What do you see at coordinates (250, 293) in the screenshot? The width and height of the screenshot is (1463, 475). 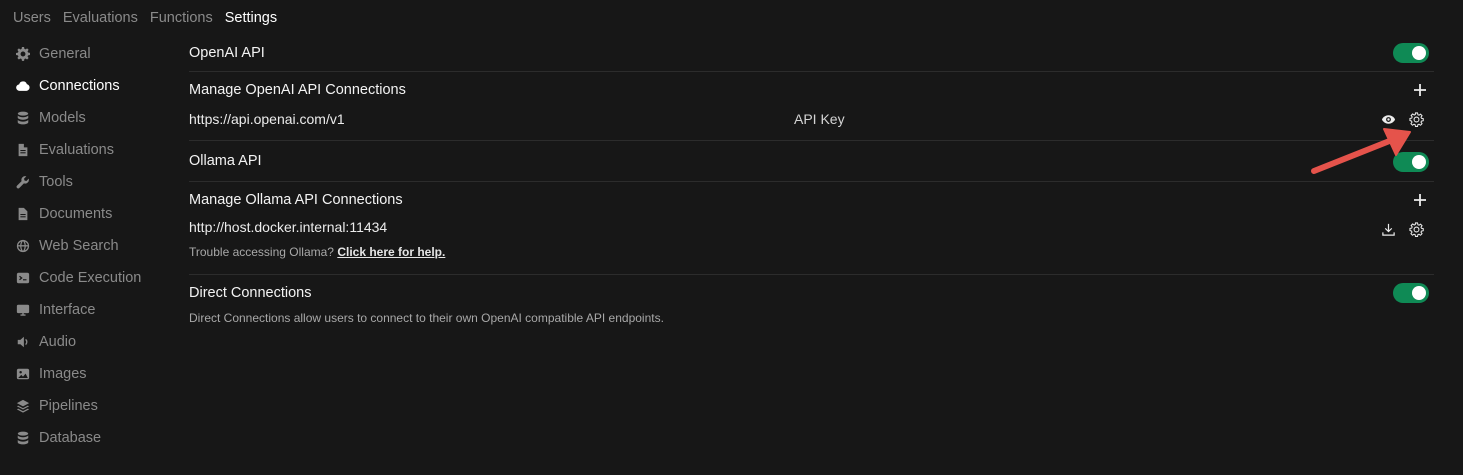 I see `direct-connections-title: Direct Connections` at bounding box center [250, 293].